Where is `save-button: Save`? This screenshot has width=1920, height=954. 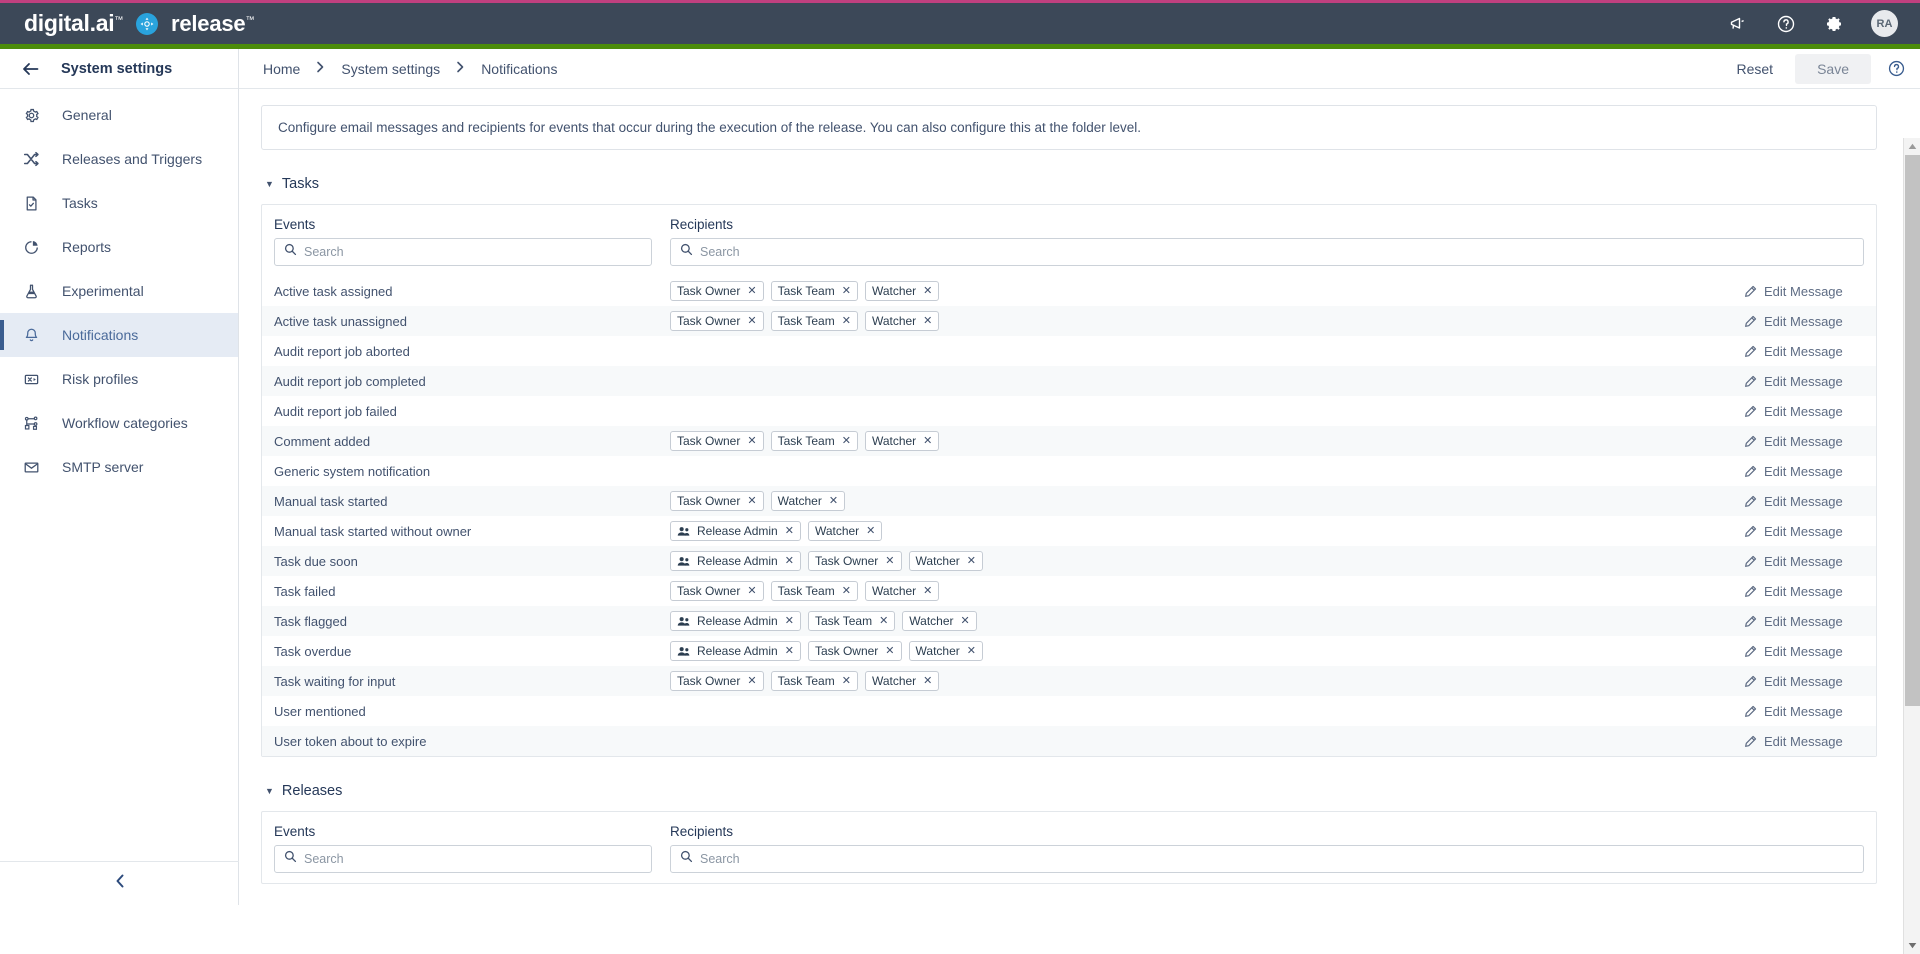
save-button: Save is located at coordinates (1833, 69).